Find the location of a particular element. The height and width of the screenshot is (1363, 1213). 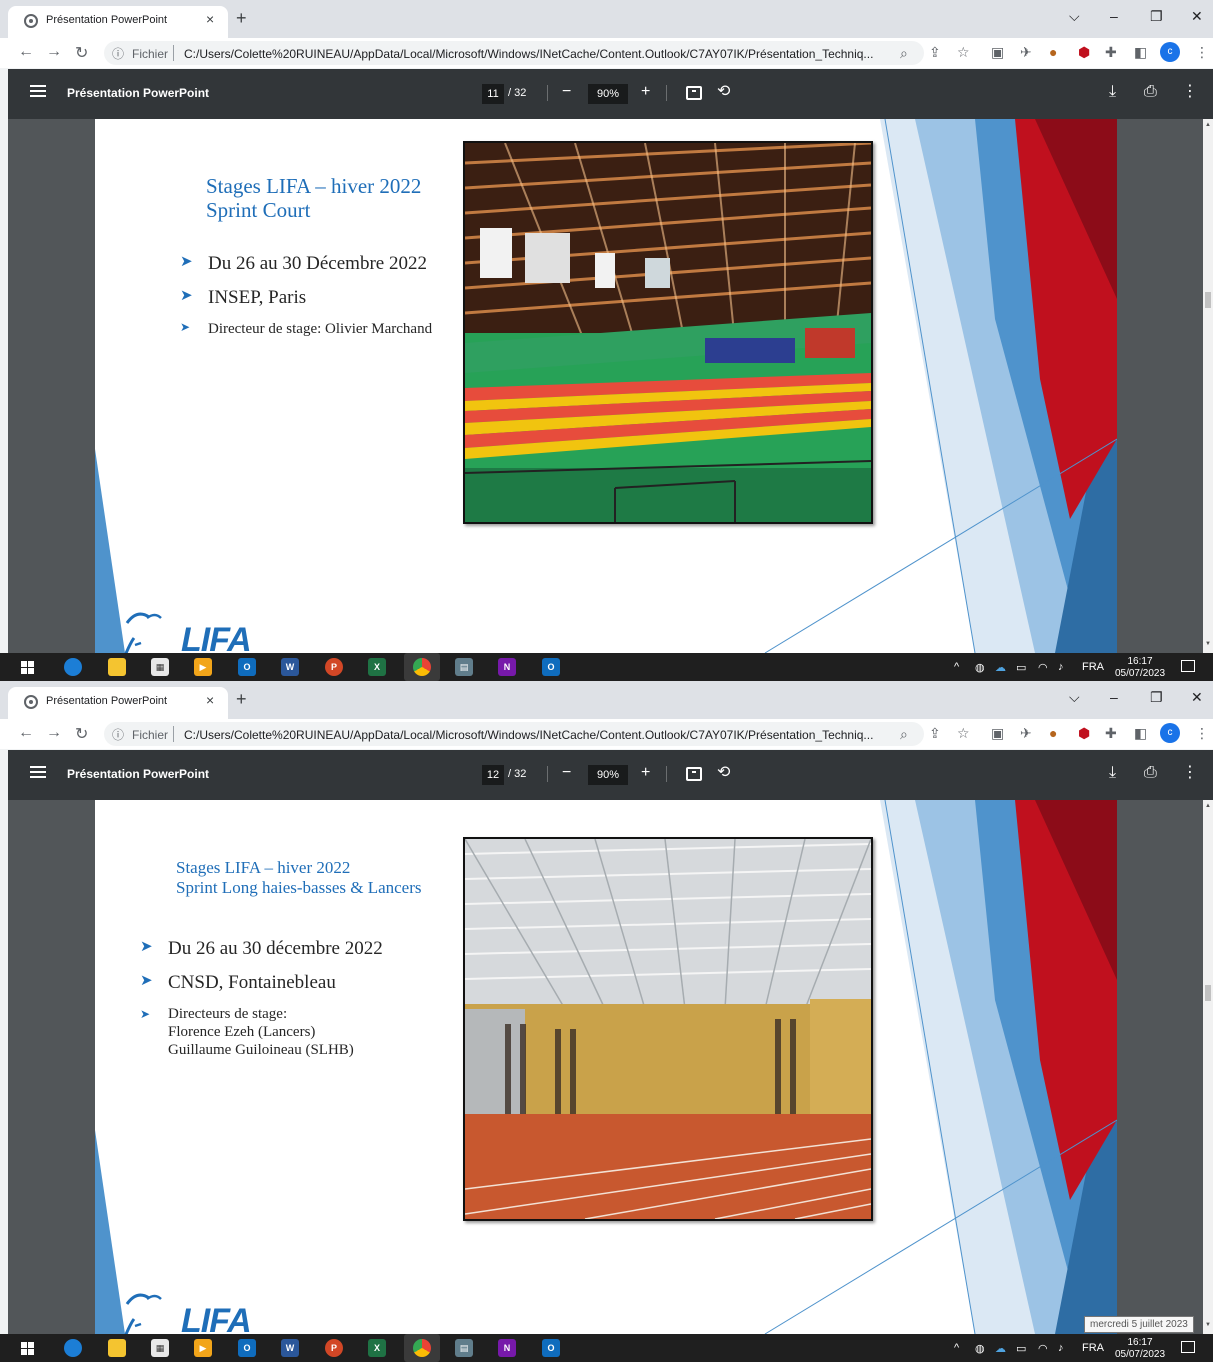

rotate-icon: ⟲ is located at coordinates (723, 92).